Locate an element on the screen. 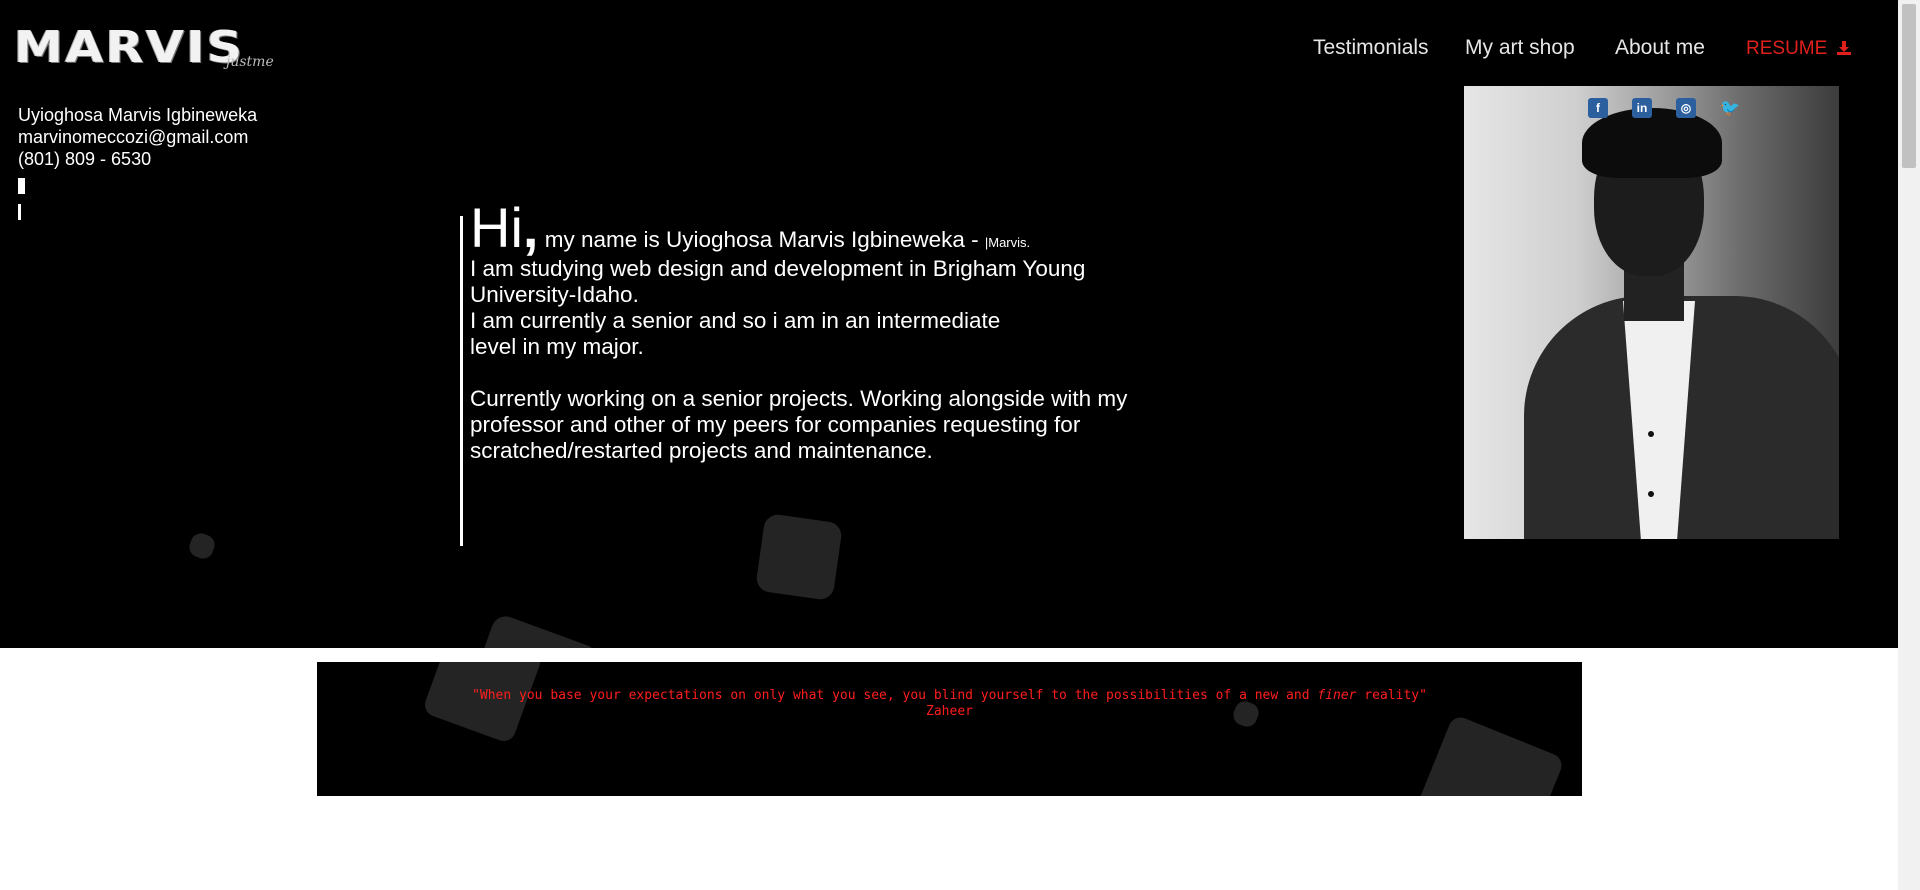 This screenshot has width=1920, height=890. social-links: f in ◎ 🐦 is located at coordinates (1664, 108).